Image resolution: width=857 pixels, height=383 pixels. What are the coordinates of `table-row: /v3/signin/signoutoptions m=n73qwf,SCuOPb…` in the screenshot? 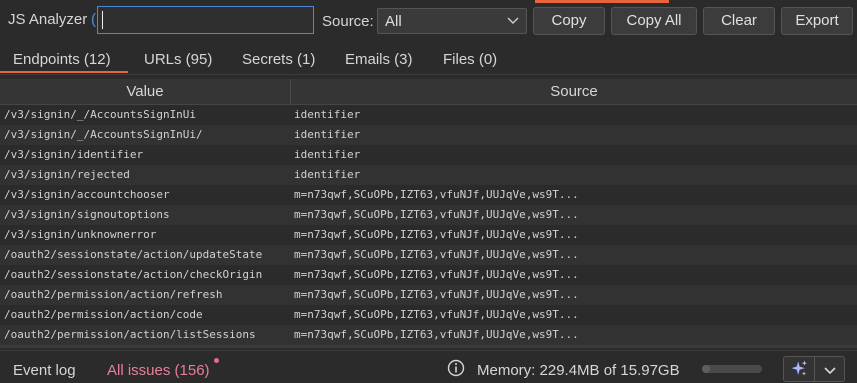 It's located at (428, 215).